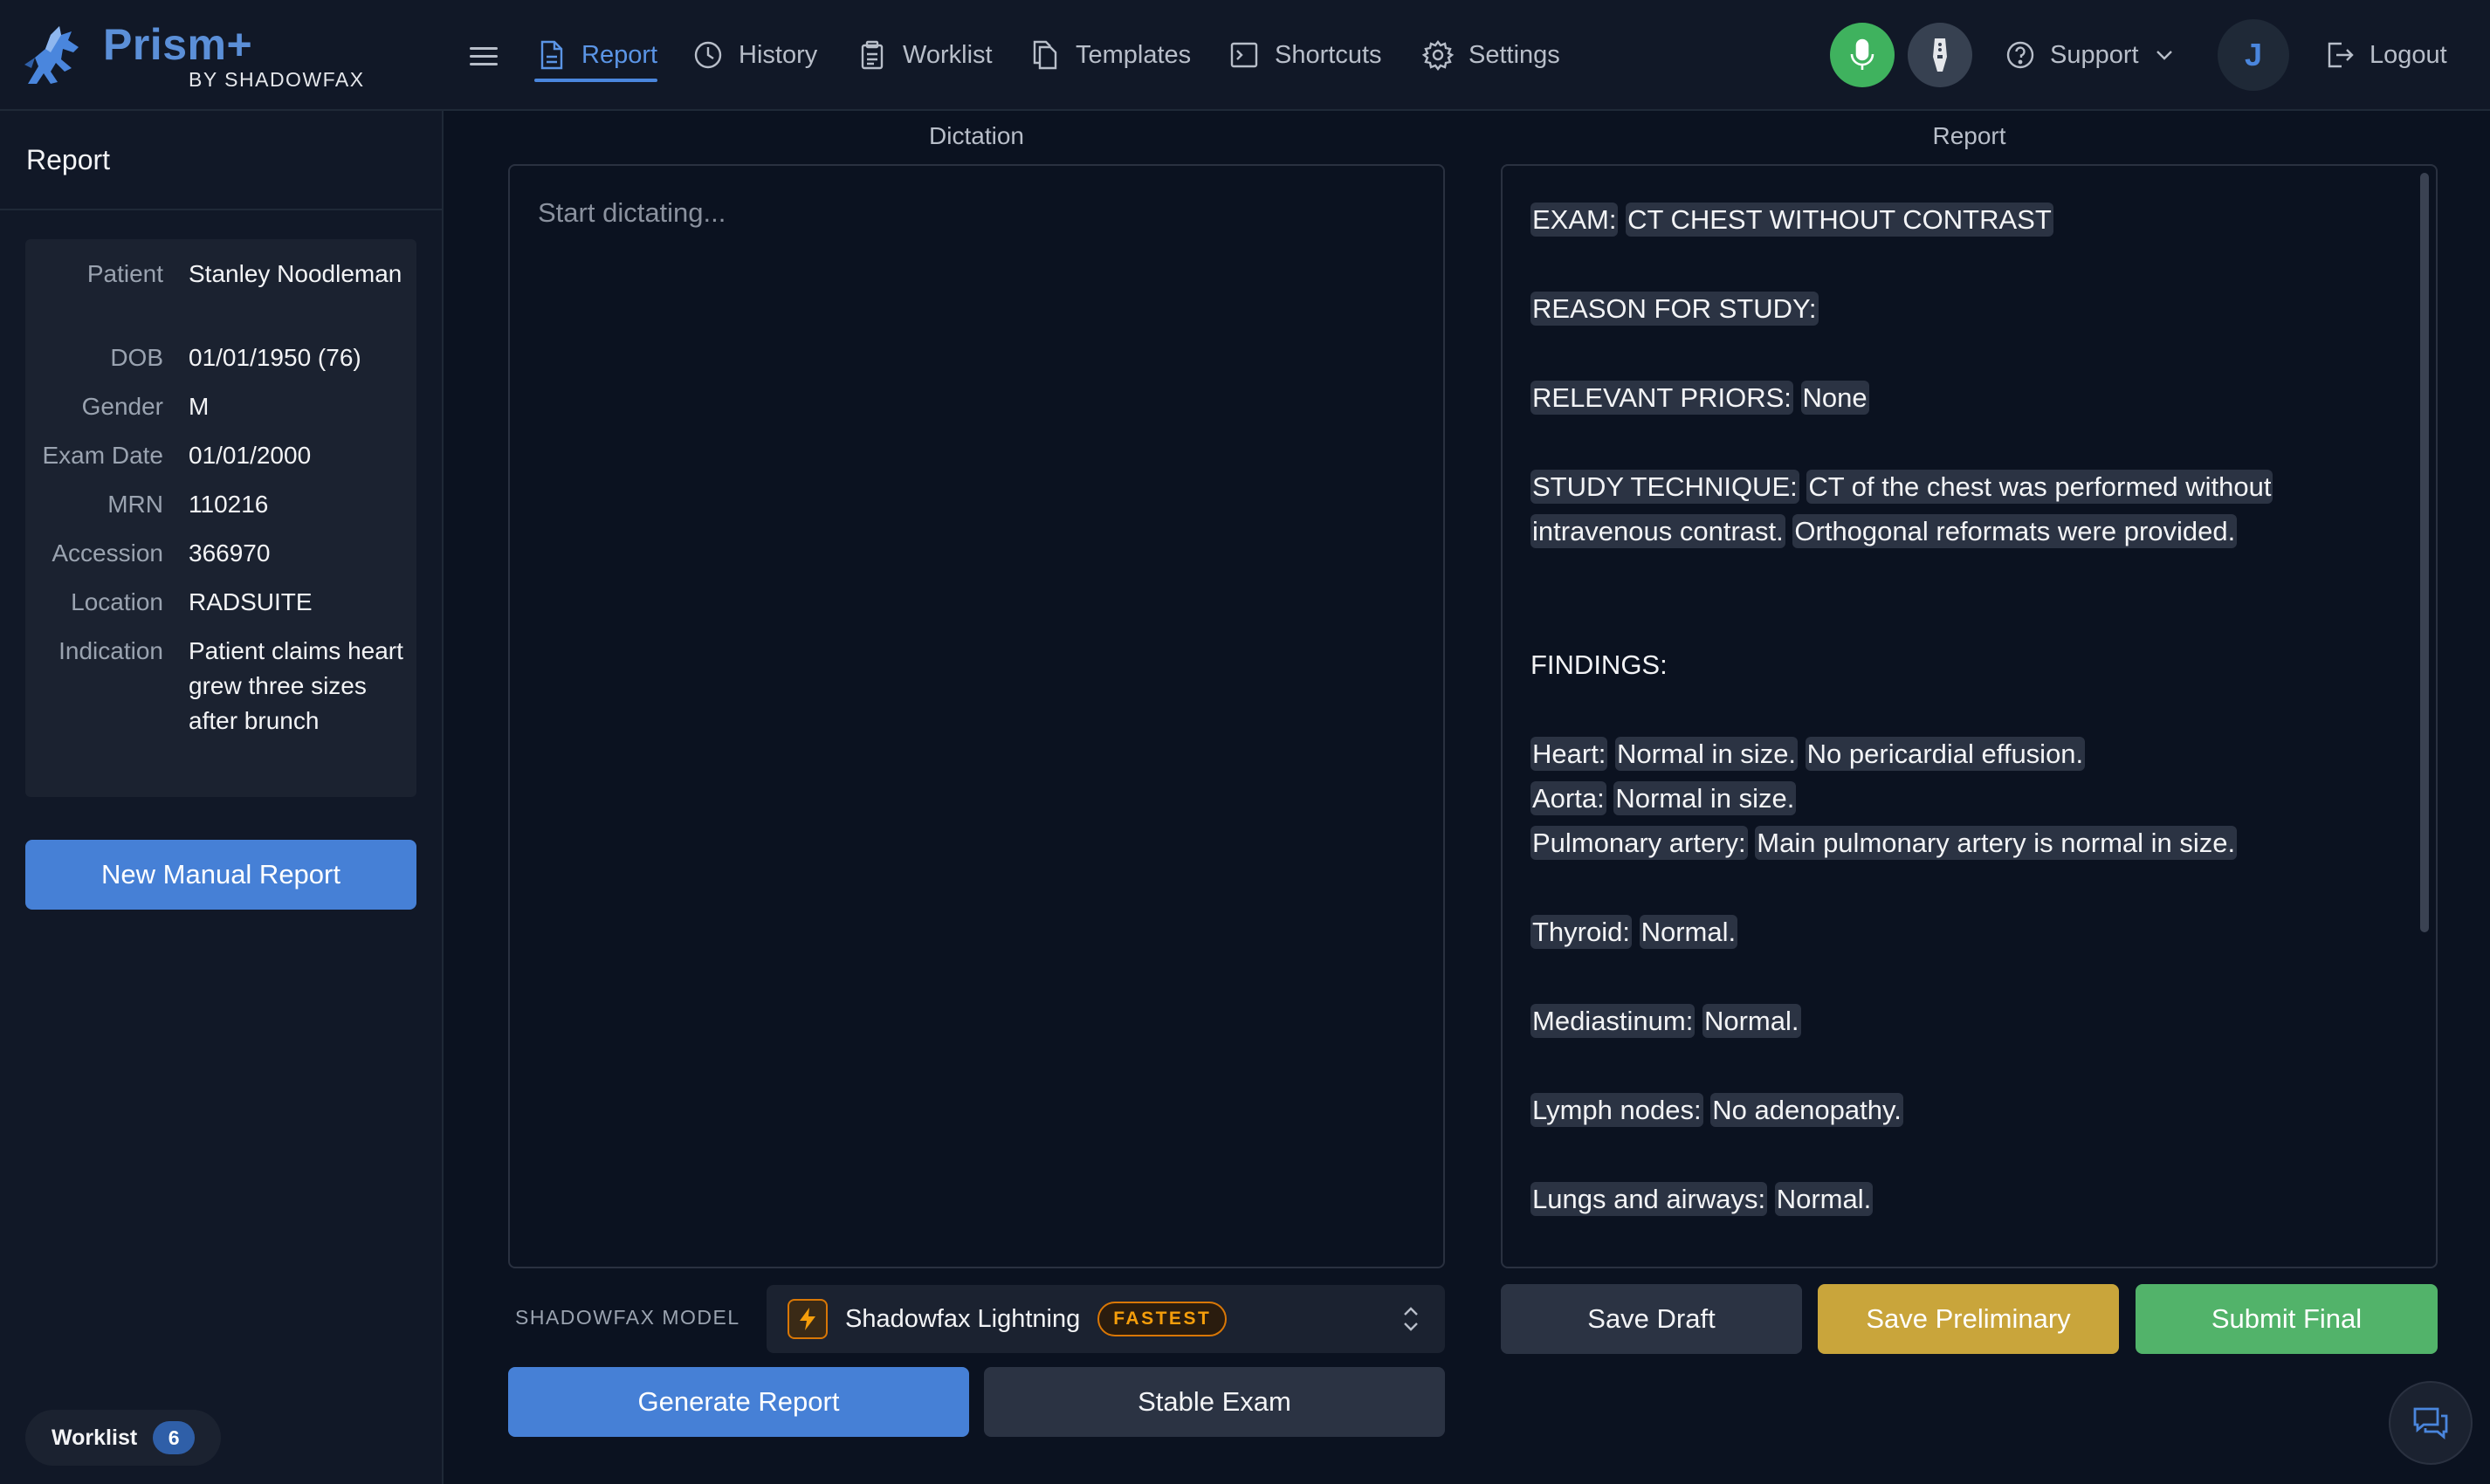 This screenshot has width=2490, height=1484. What do you see at coordinates (220, 875) in the screenshot?
I see `new-manual-report-button: New Manual Report` at bounding box center [220, 875].